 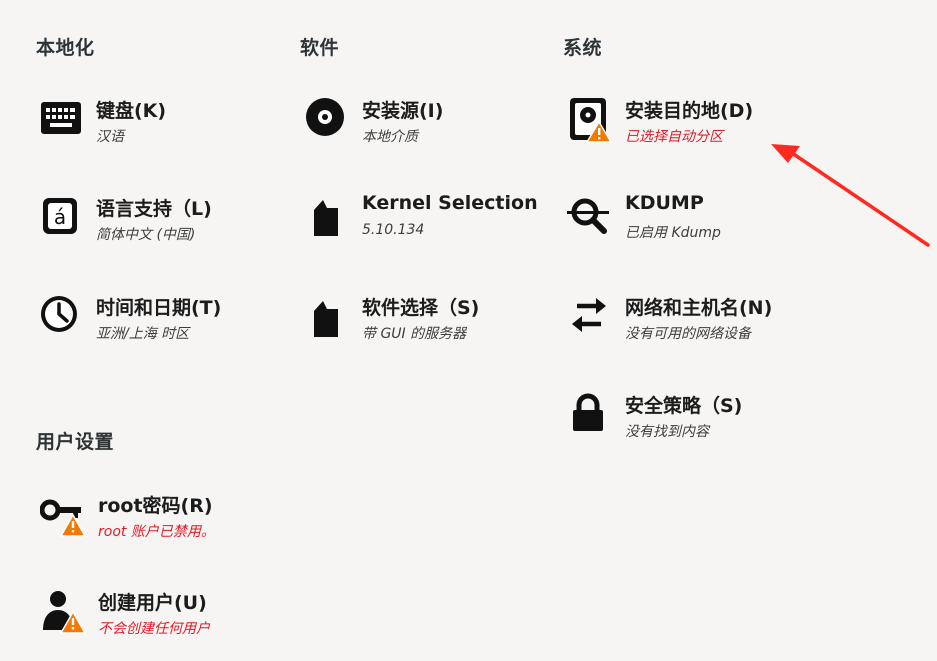 What do you see at coordinates (689, 111) in the screenshot?
I see `spoke-installation-destination-title: 安装目的地(D)` at bounding box center [689, 111].